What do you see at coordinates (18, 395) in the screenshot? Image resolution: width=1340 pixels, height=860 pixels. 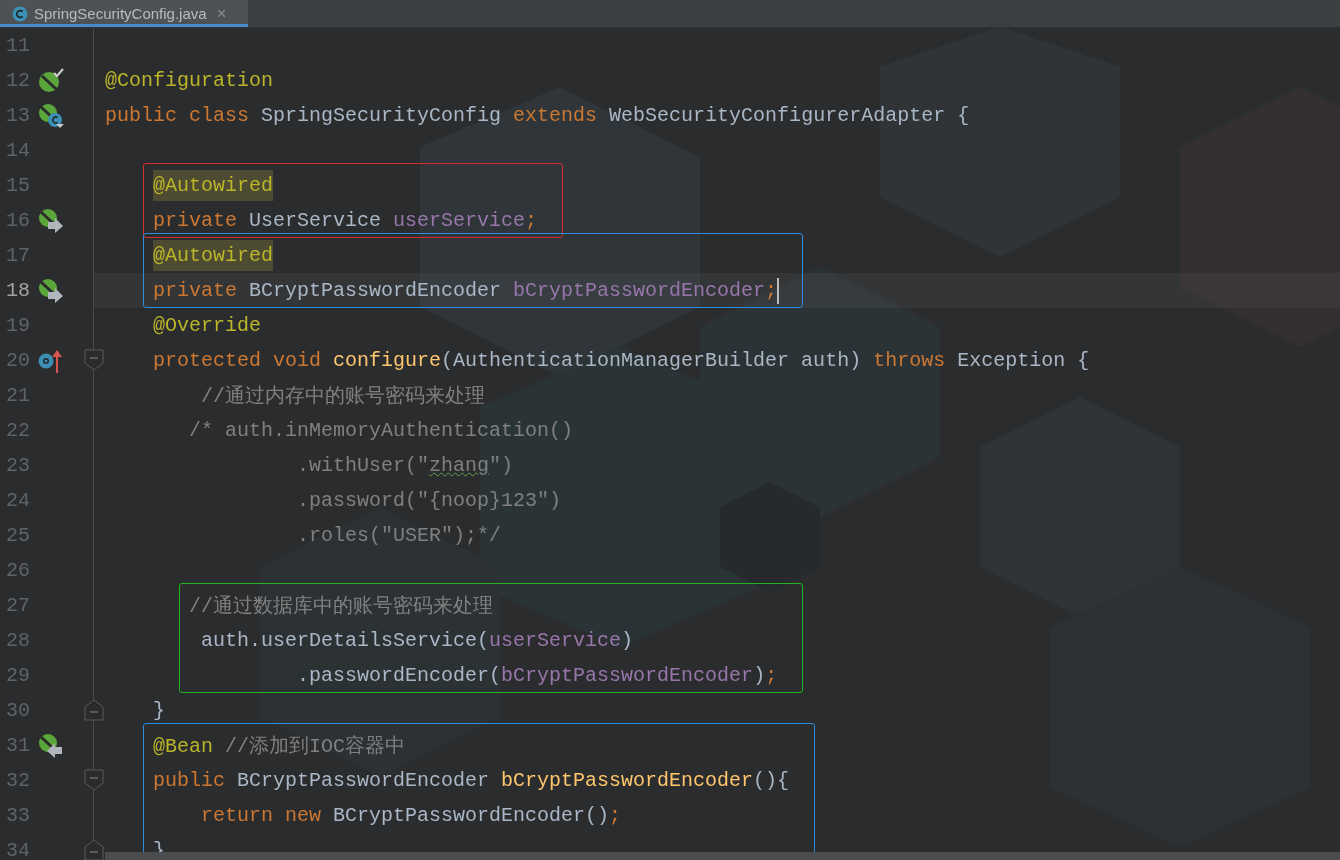 I see `line-number: 21` at bounding box center [18, 395].